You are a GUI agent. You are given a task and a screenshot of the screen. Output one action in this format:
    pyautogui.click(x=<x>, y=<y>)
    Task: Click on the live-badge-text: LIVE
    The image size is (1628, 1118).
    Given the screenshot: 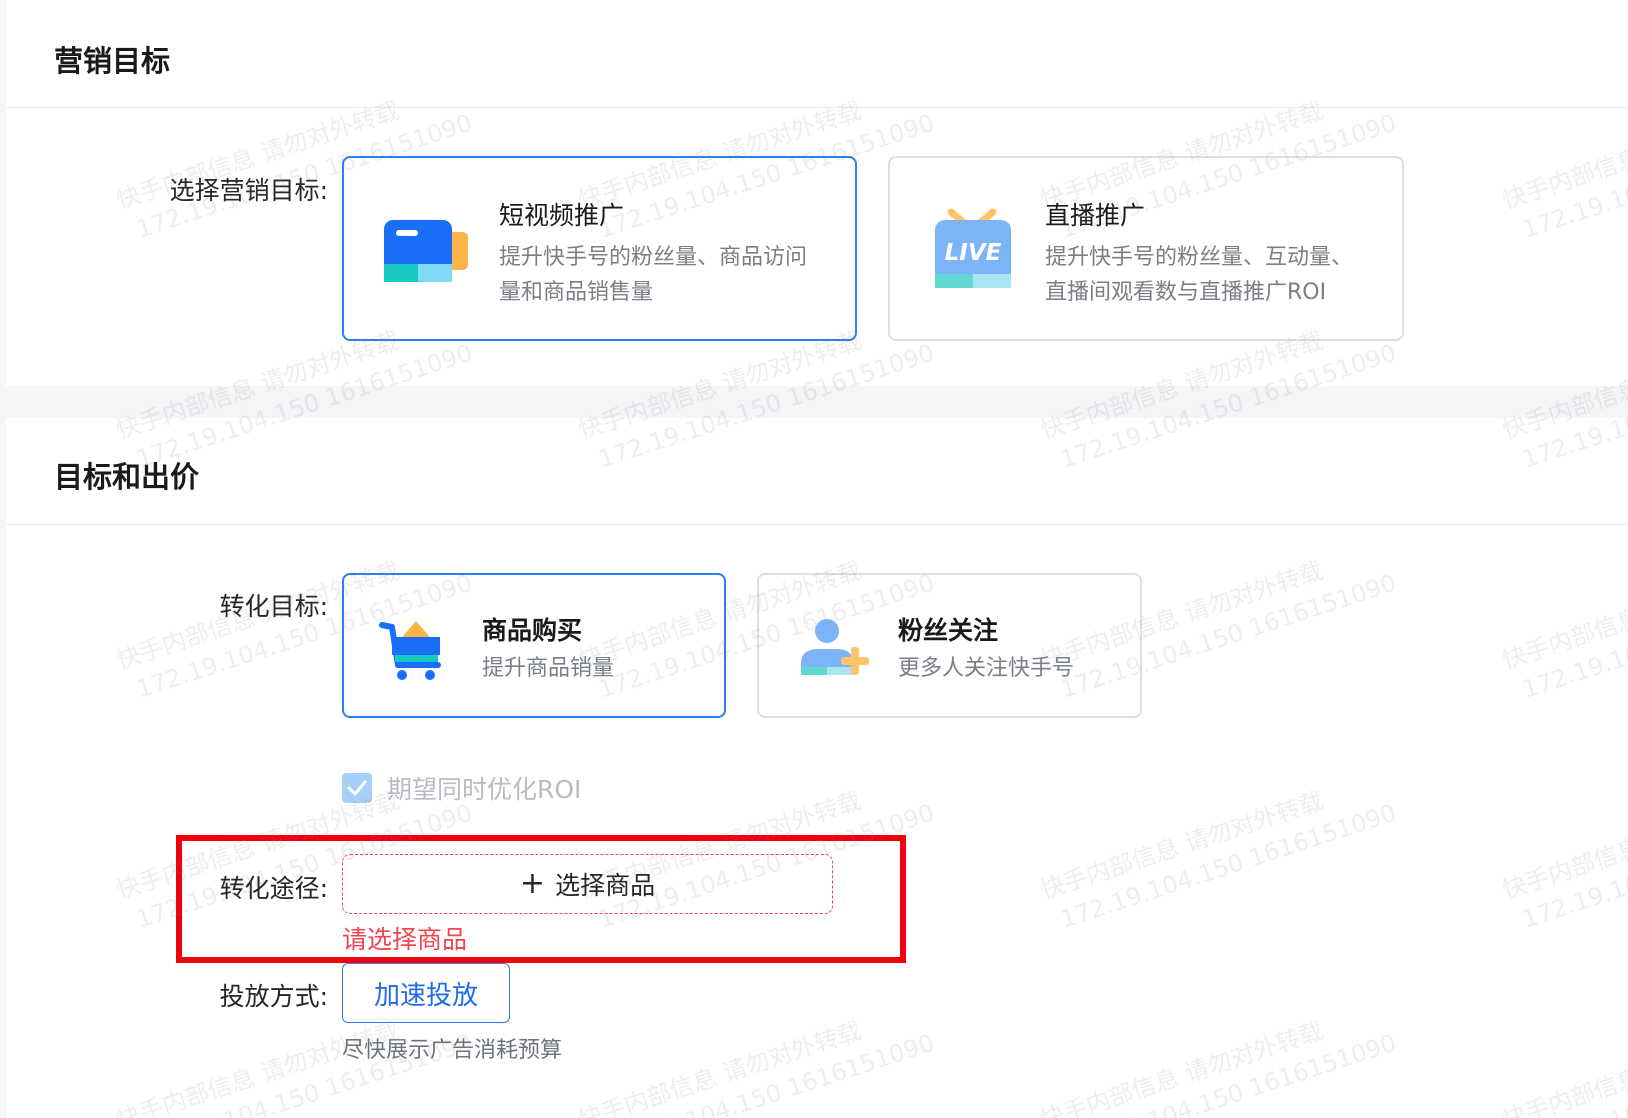 What is the action you would take?
    pyautogui.click(x=973, y=253)
    